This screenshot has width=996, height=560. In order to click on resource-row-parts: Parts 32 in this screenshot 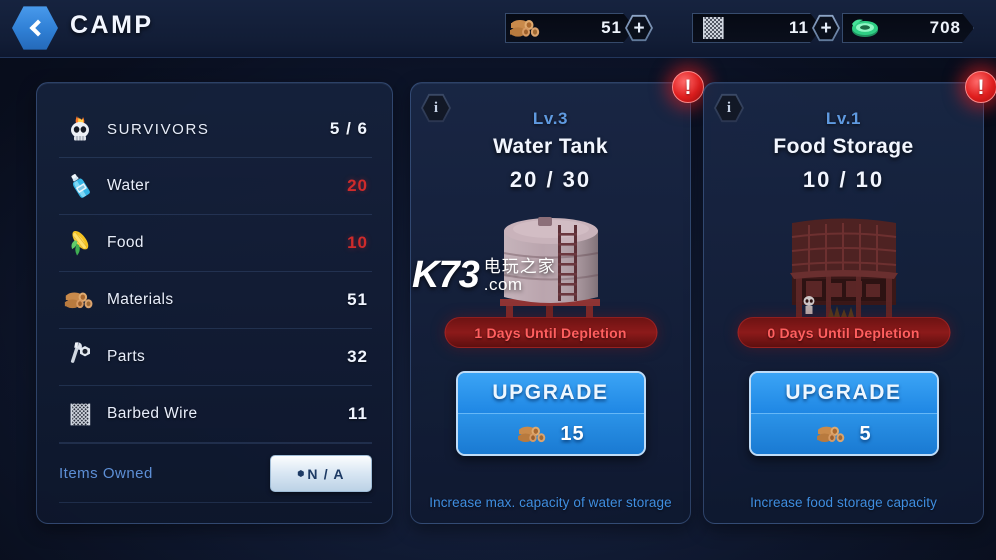, I will do `click(215, 357)`.